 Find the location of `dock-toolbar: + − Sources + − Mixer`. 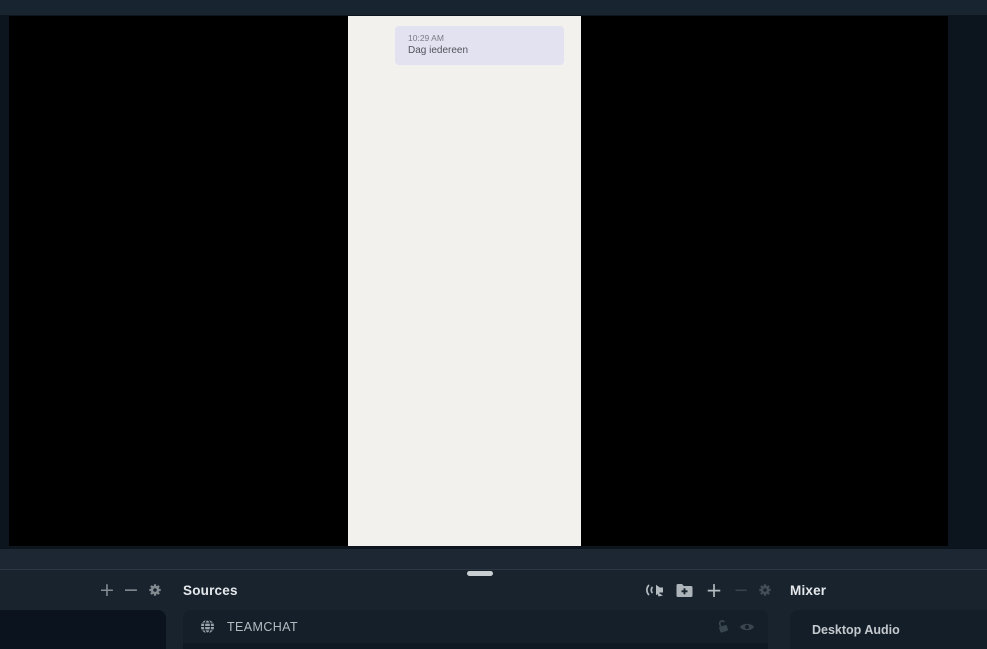

dock-toolbar: + − Sources + − Mixer is located at coordinates (493, 590).